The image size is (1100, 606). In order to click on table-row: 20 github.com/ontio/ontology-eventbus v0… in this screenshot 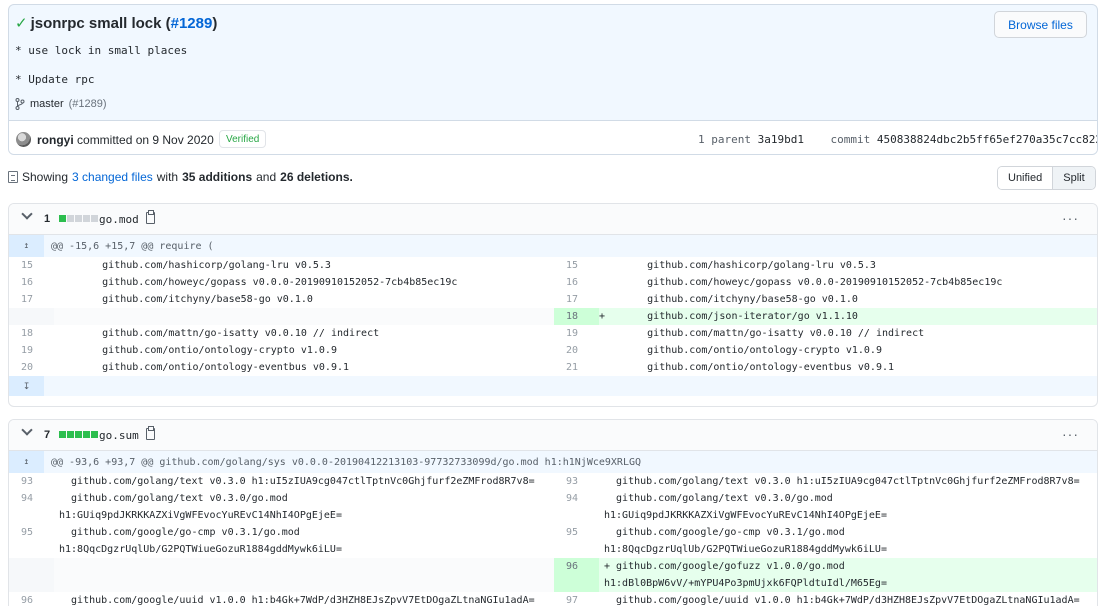, I will do `click(458, 367)`.